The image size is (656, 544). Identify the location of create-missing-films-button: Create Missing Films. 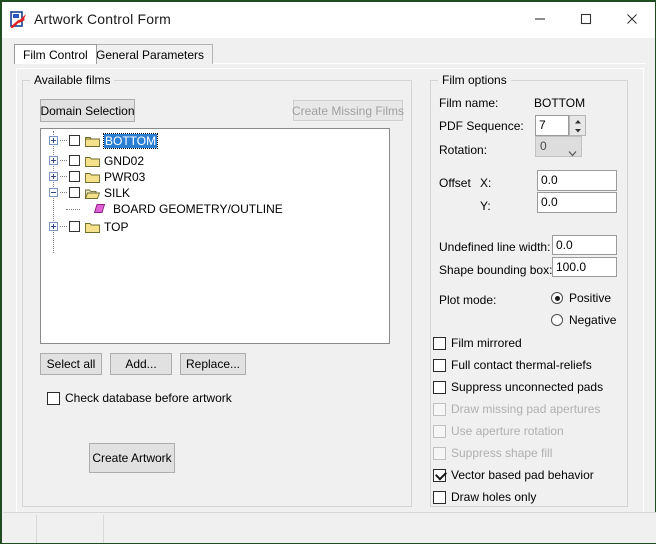
(348, 110).